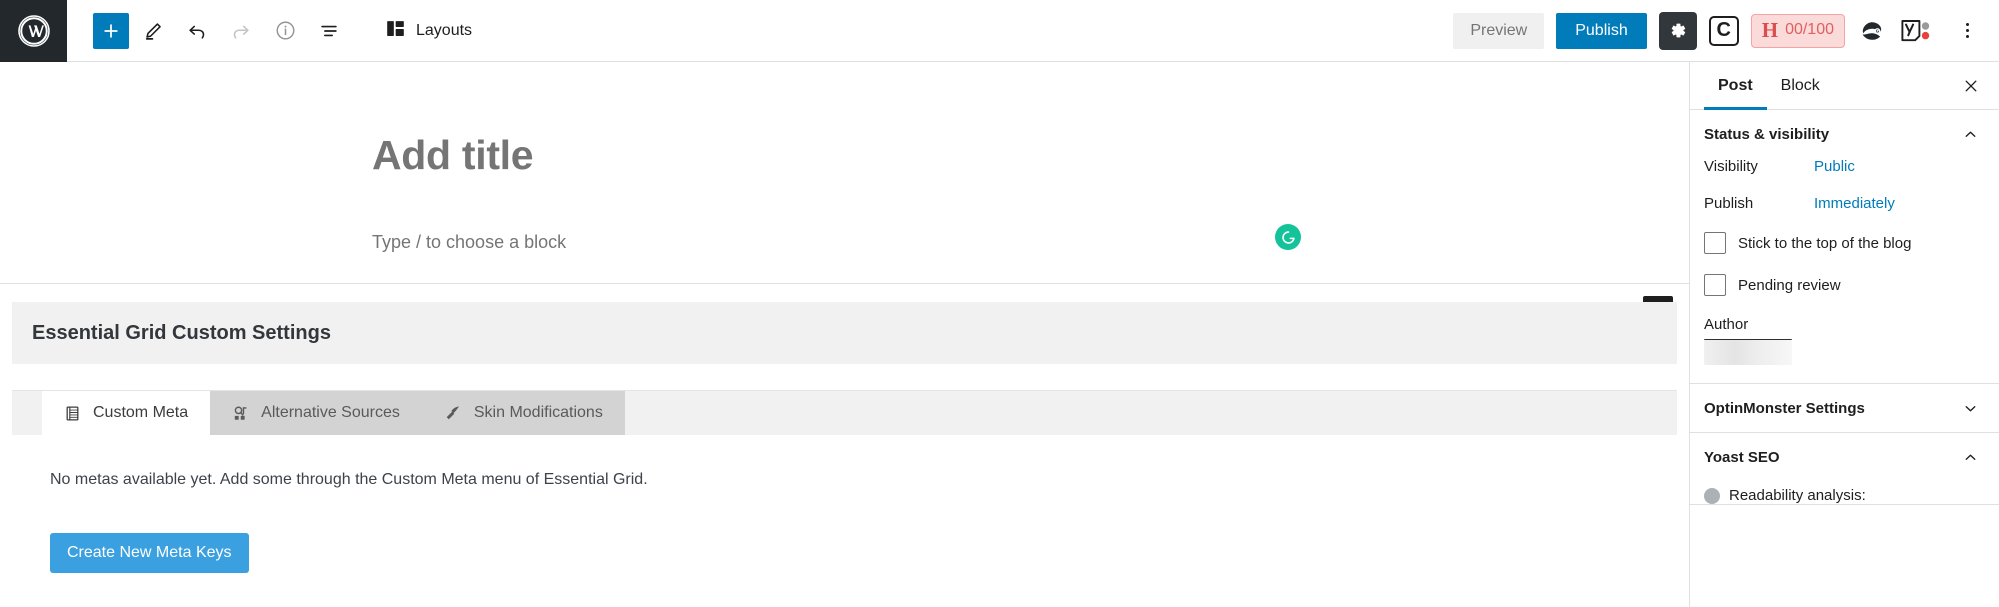 The image size is (1999, 607). I want to click on custom-meta-icon, so click(72, 413).